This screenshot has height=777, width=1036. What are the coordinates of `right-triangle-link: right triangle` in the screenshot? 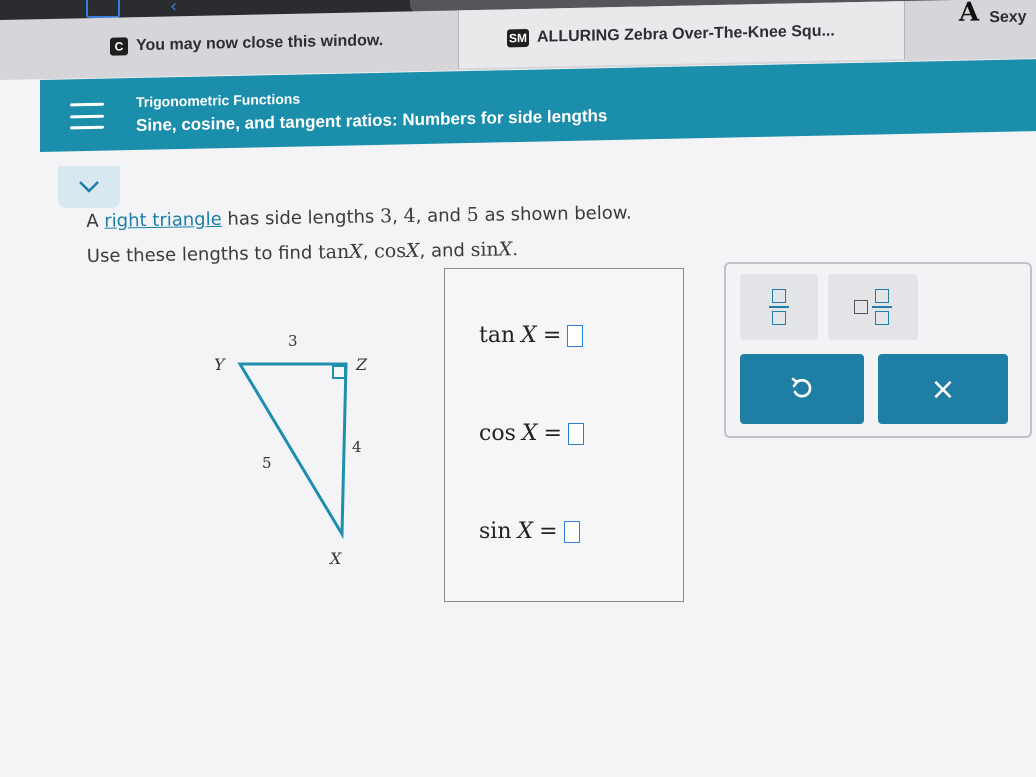 It's located at (163, 220).